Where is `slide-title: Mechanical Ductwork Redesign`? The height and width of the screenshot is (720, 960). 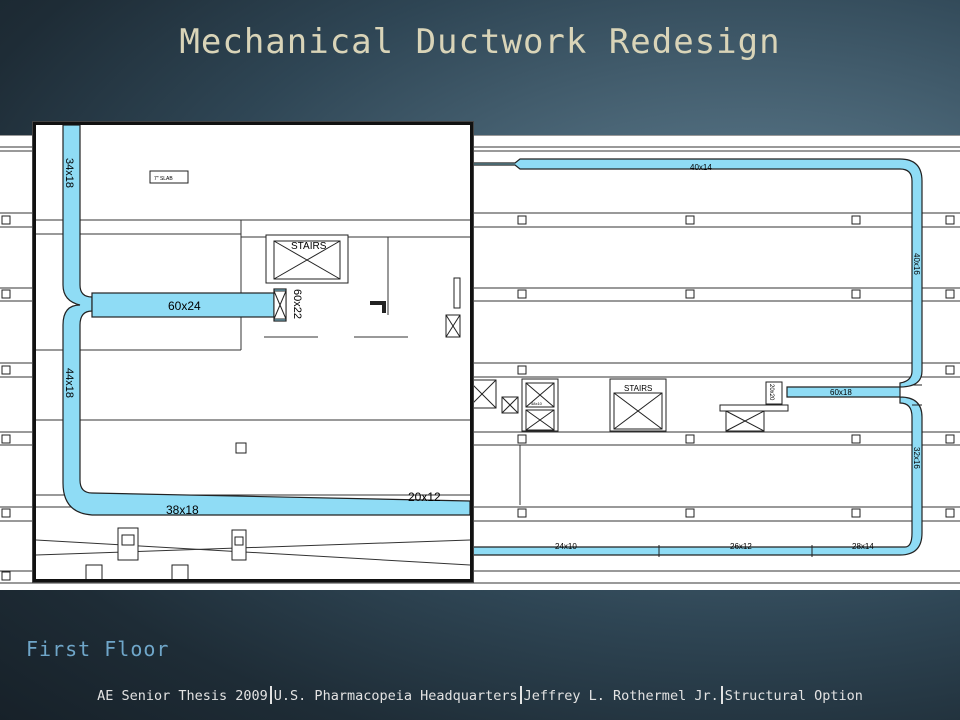 slide-title: Mechanical Ductwork Redesign is located at coordinates (480, 42).